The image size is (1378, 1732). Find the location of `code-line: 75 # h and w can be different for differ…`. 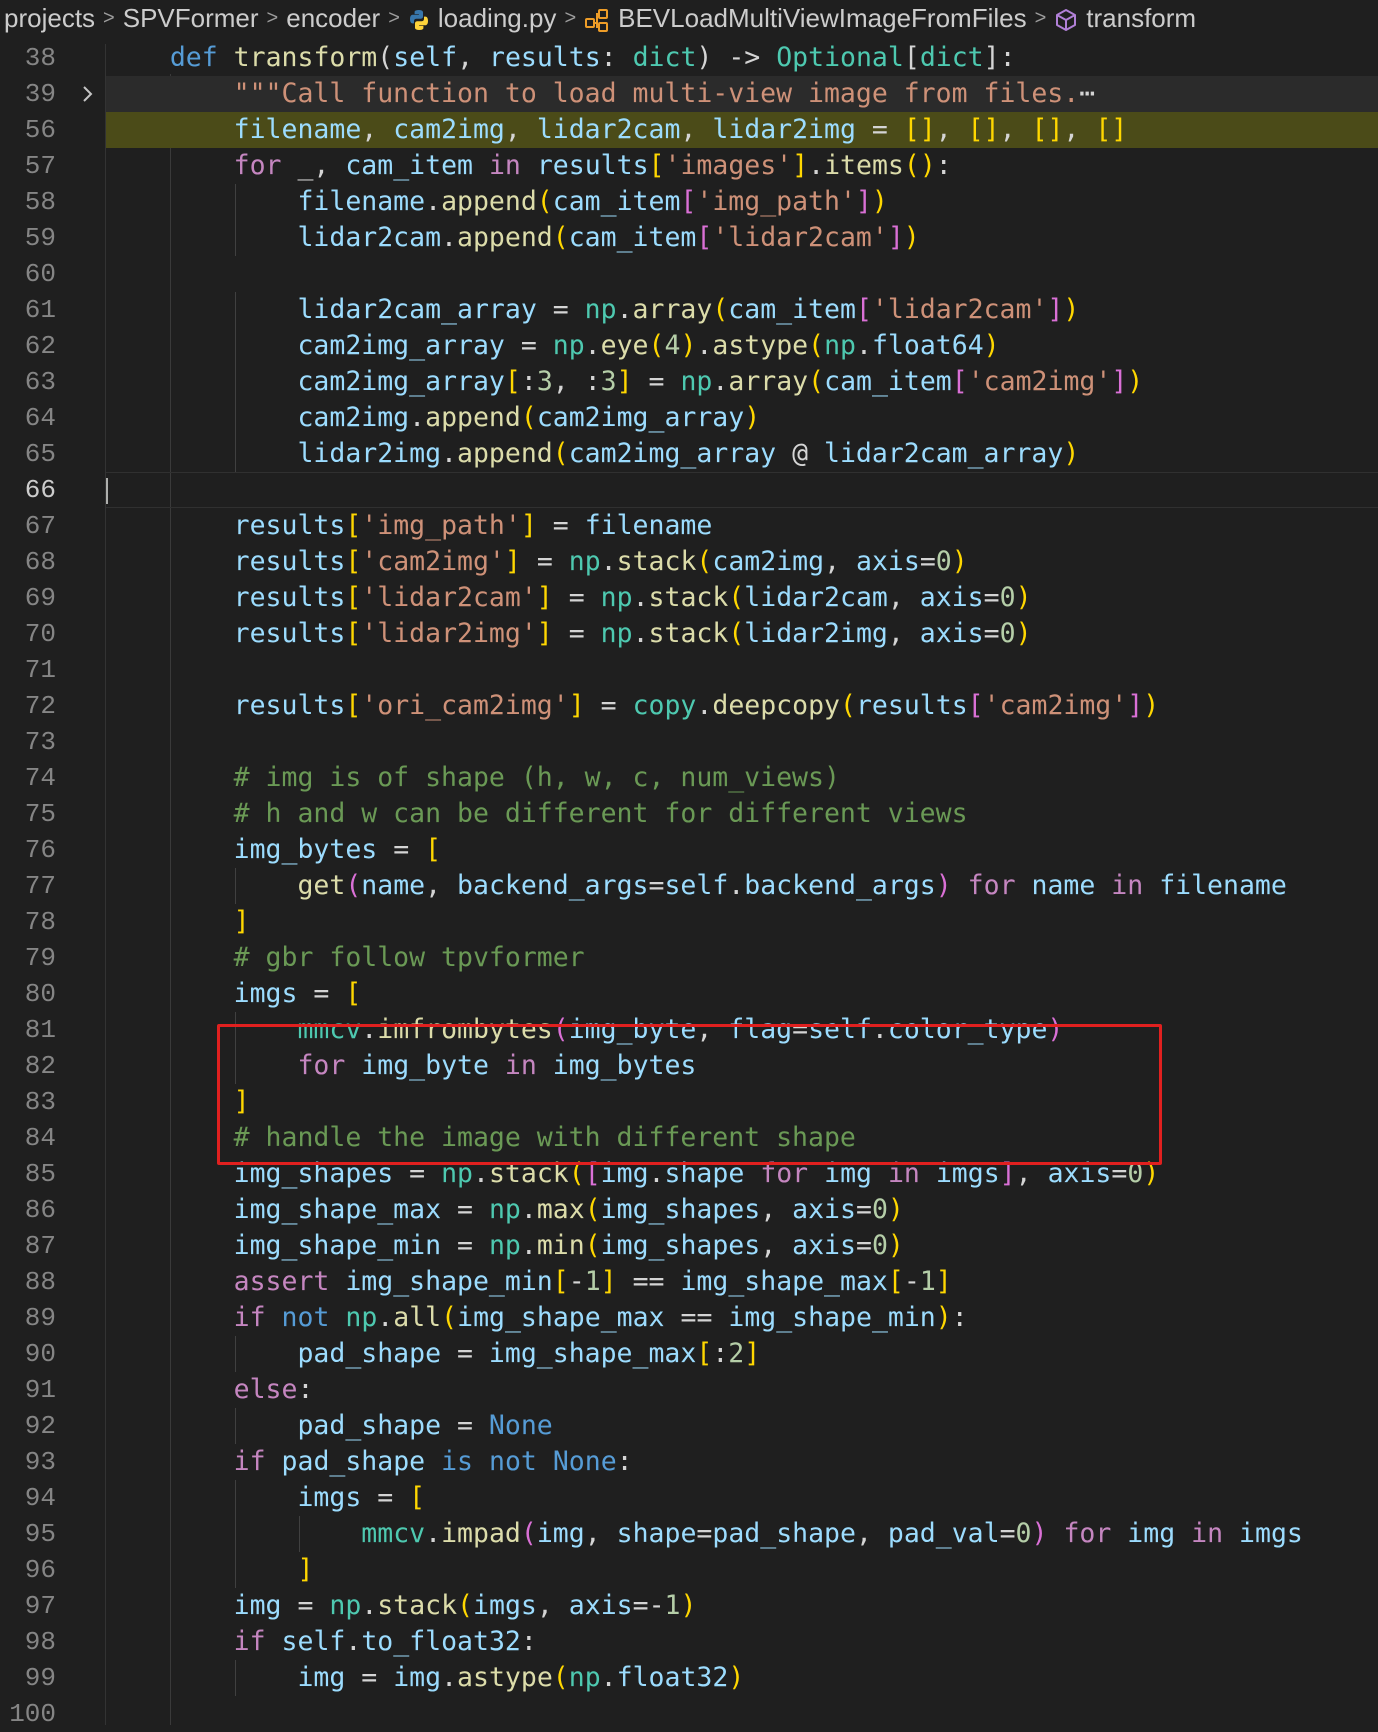

code-line: 75 # h and w can be different for differ… is located at coordinates (689, 814).